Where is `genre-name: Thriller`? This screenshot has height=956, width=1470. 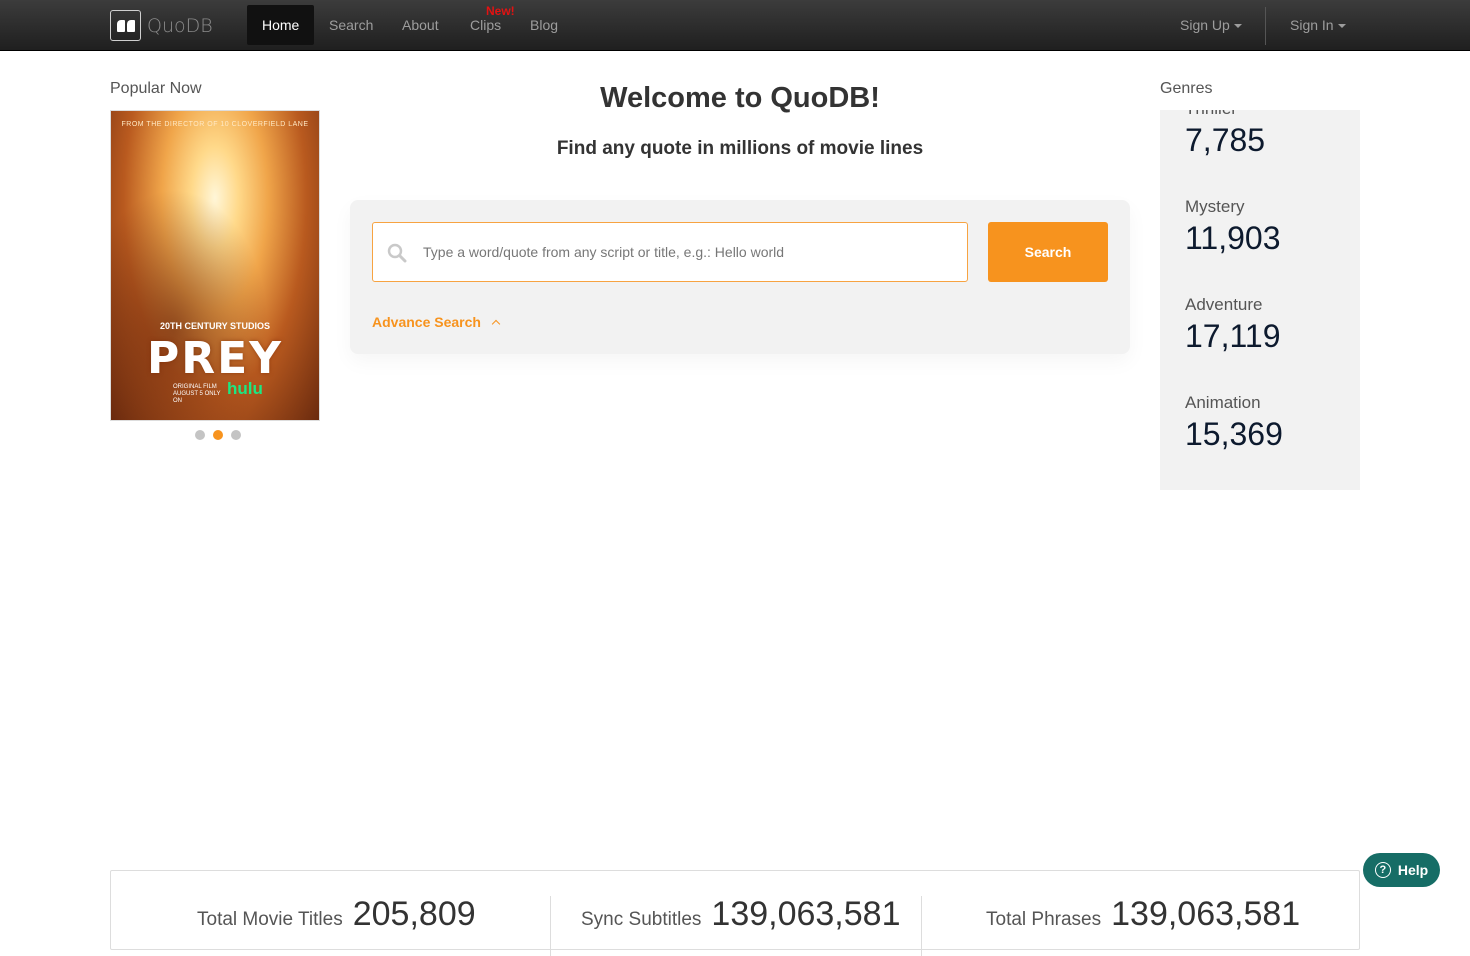
genre-name: Thriller is located at coordinates (1225, 115).